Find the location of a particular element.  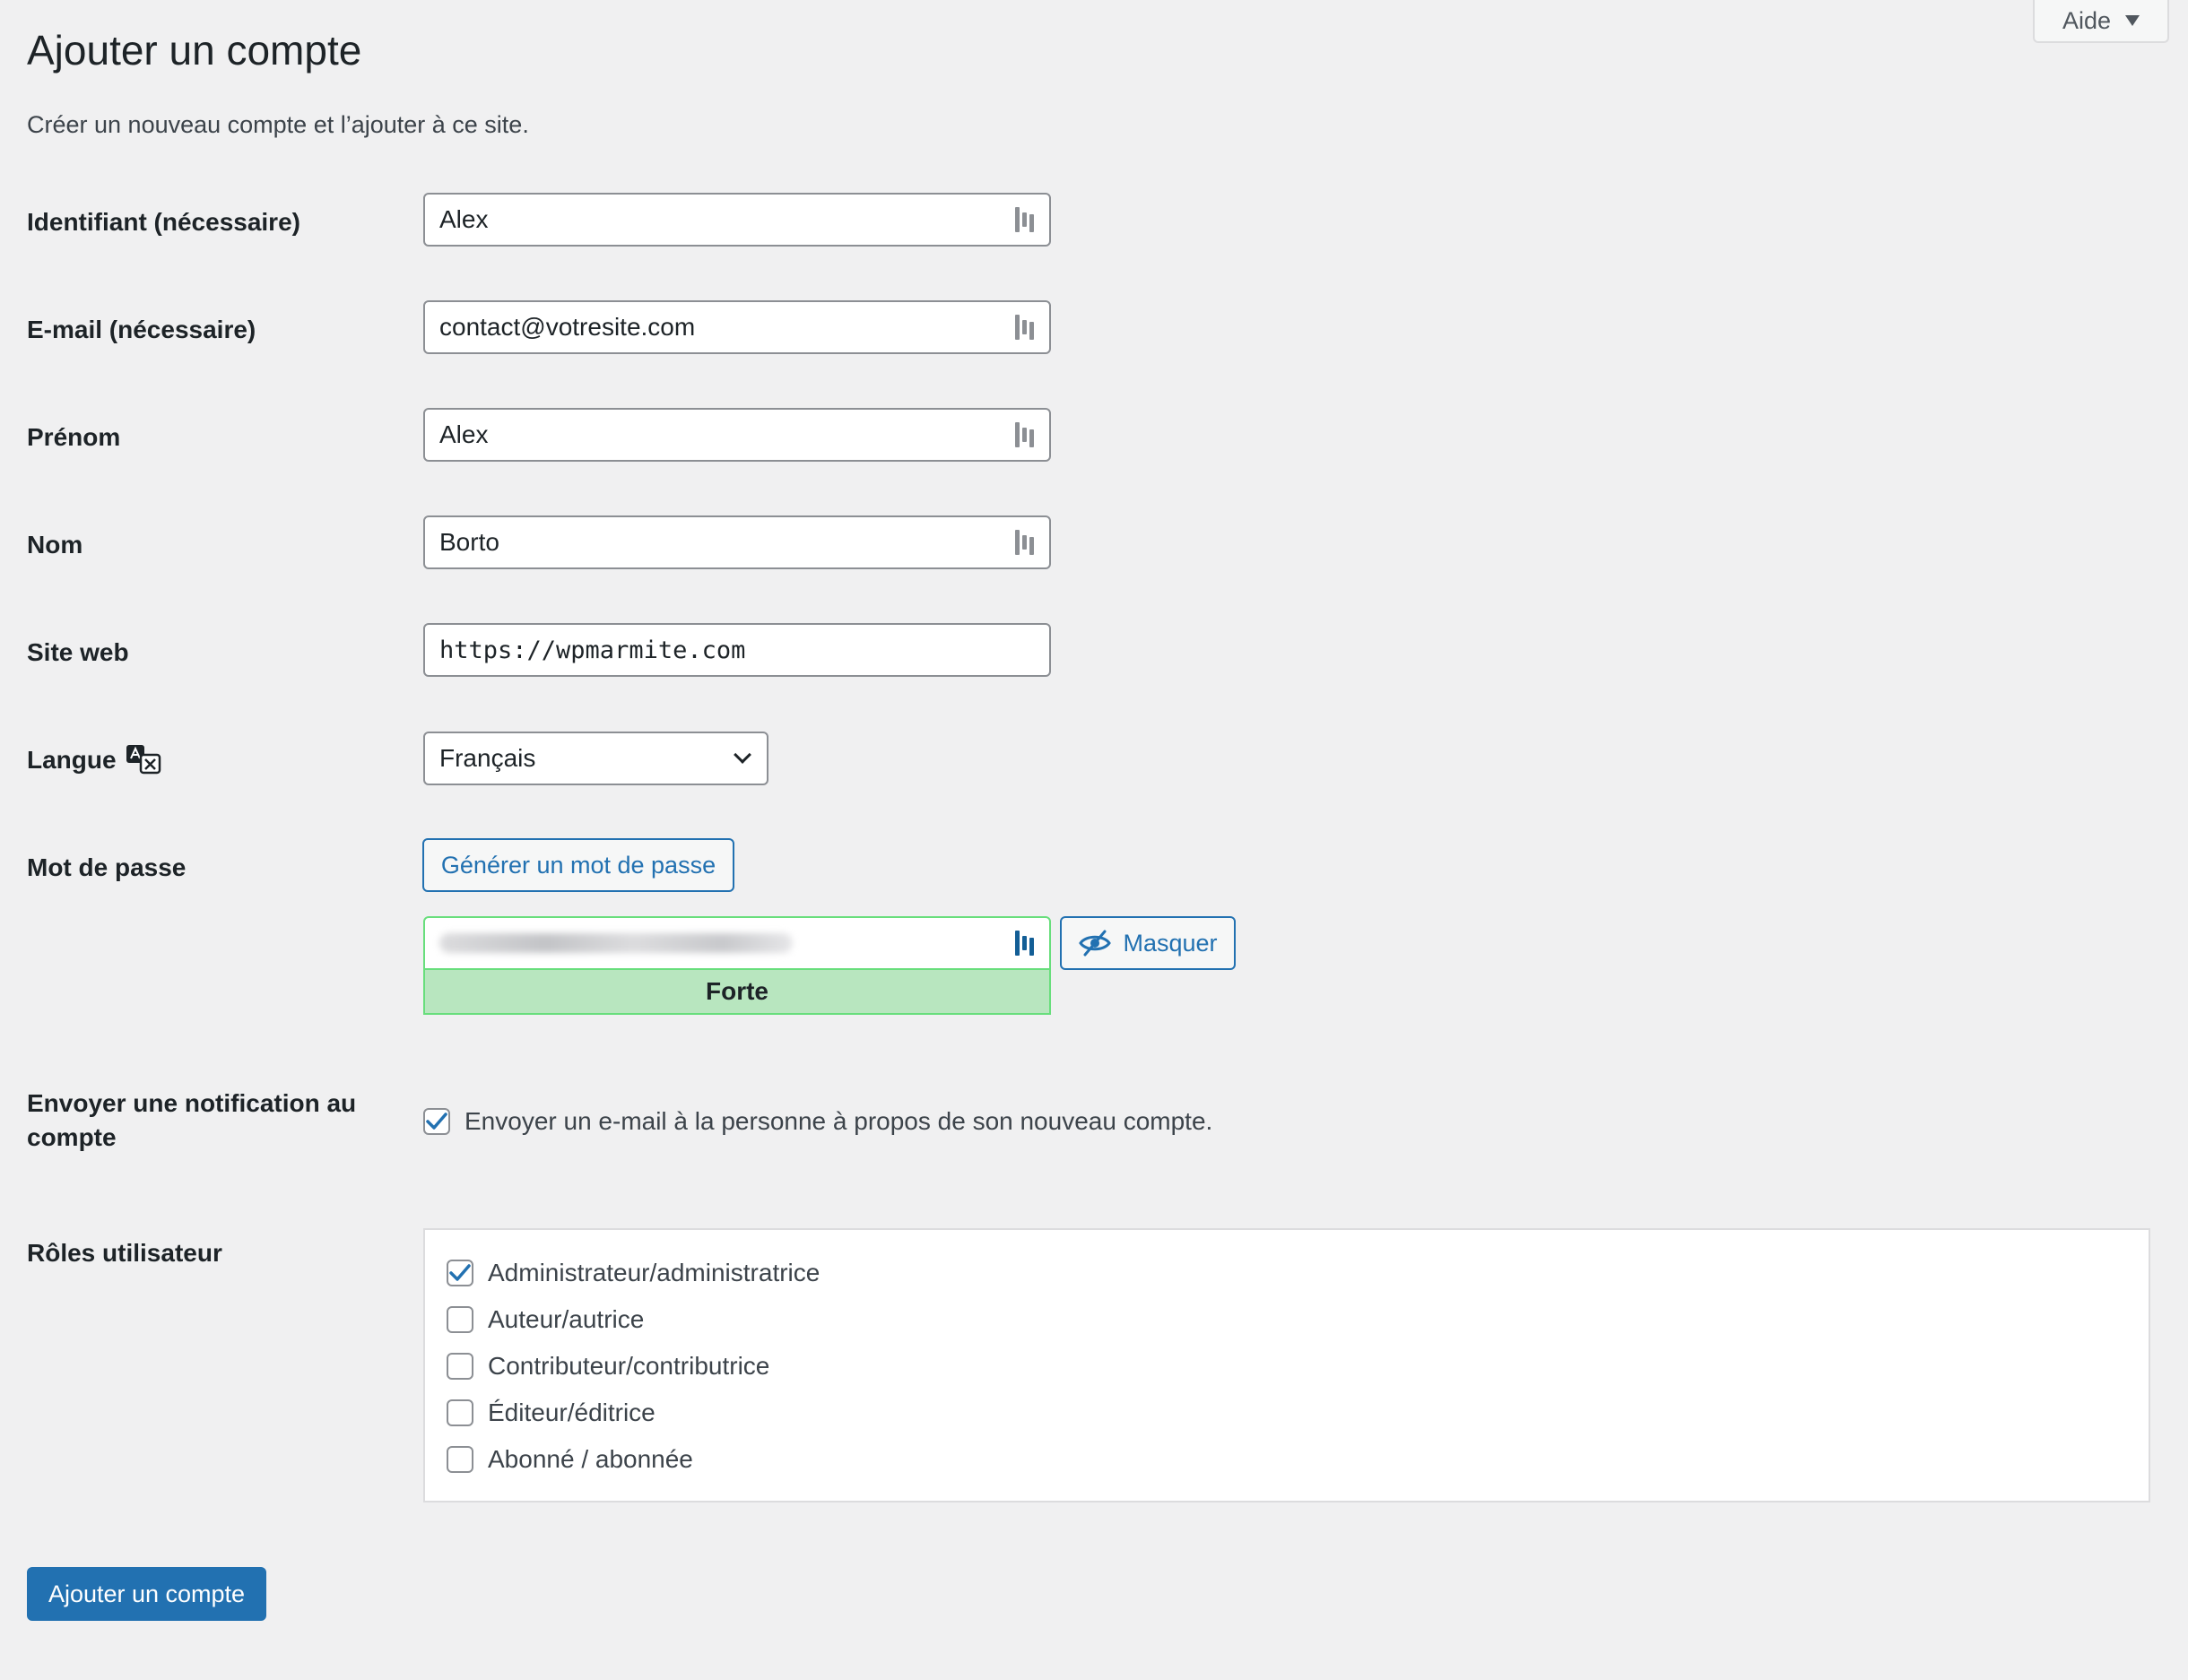

translate-icon is located at coordinates (143, 760).